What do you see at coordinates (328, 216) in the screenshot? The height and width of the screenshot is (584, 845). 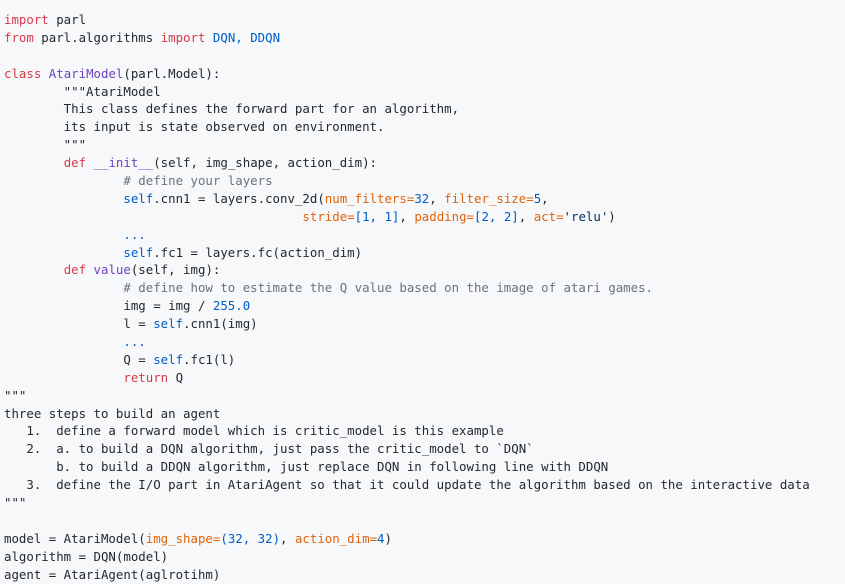 I see `code-token: stride=` at bounding box center [328, 216].